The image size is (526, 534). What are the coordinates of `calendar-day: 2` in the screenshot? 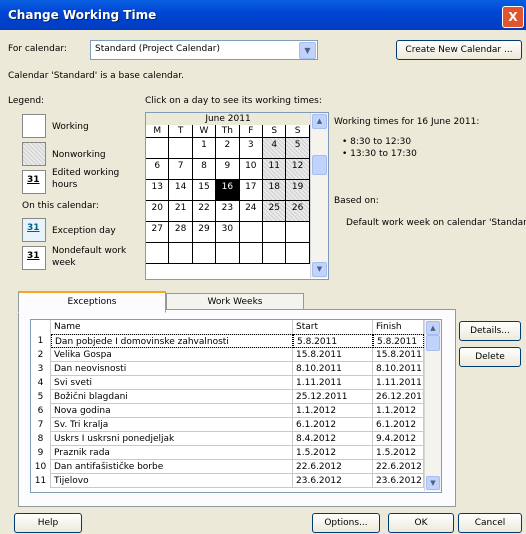 It's located at (228, 148).